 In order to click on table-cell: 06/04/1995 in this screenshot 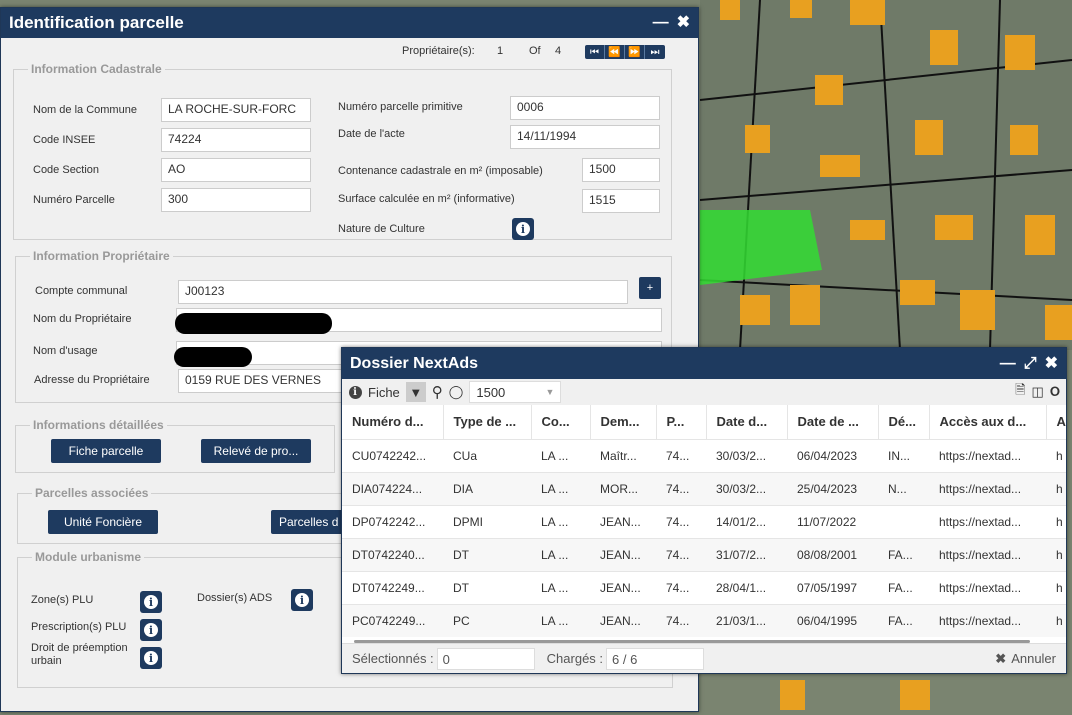, I will do `click(832, 620)`.